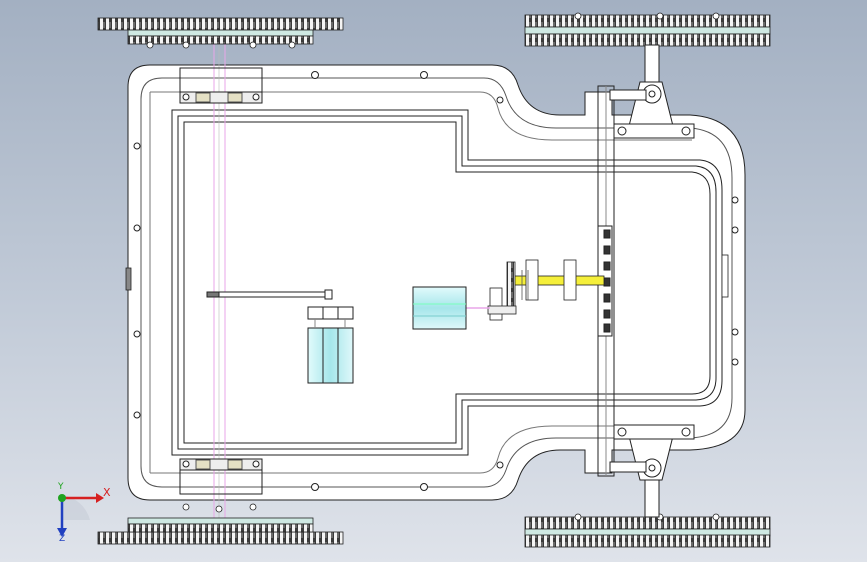 Image resolution: width=867 pixels, height=562 pixels. Describe the element at coordinates (725, 276) in the screenshot. I see `front-tab` at that location.